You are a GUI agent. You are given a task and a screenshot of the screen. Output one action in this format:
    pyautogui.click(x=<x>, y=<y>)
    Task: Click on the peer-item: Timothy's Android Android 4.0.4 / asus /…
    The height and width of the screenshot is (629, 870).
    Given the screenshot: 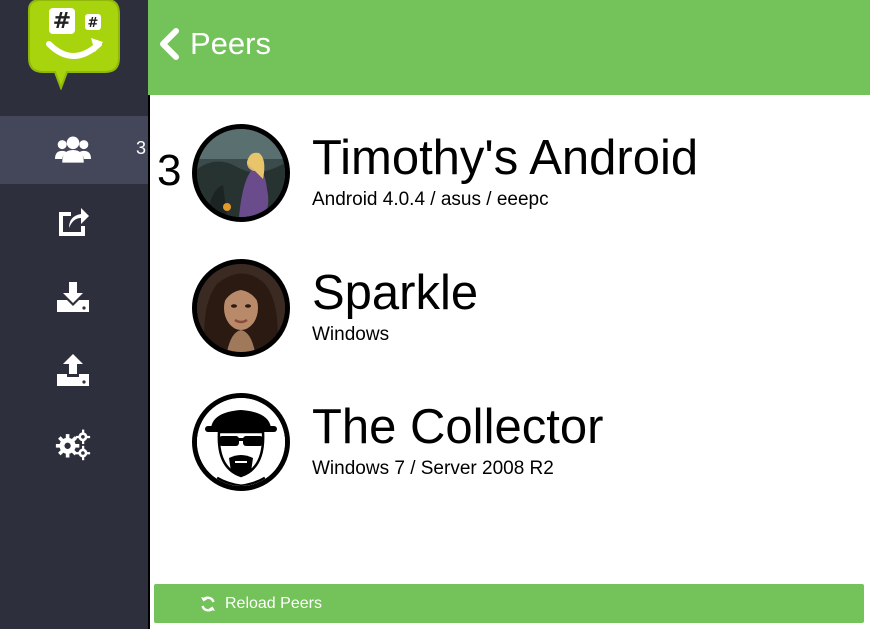 What is the action you would take?
    pyautogui.click(x=525, y=176)
    